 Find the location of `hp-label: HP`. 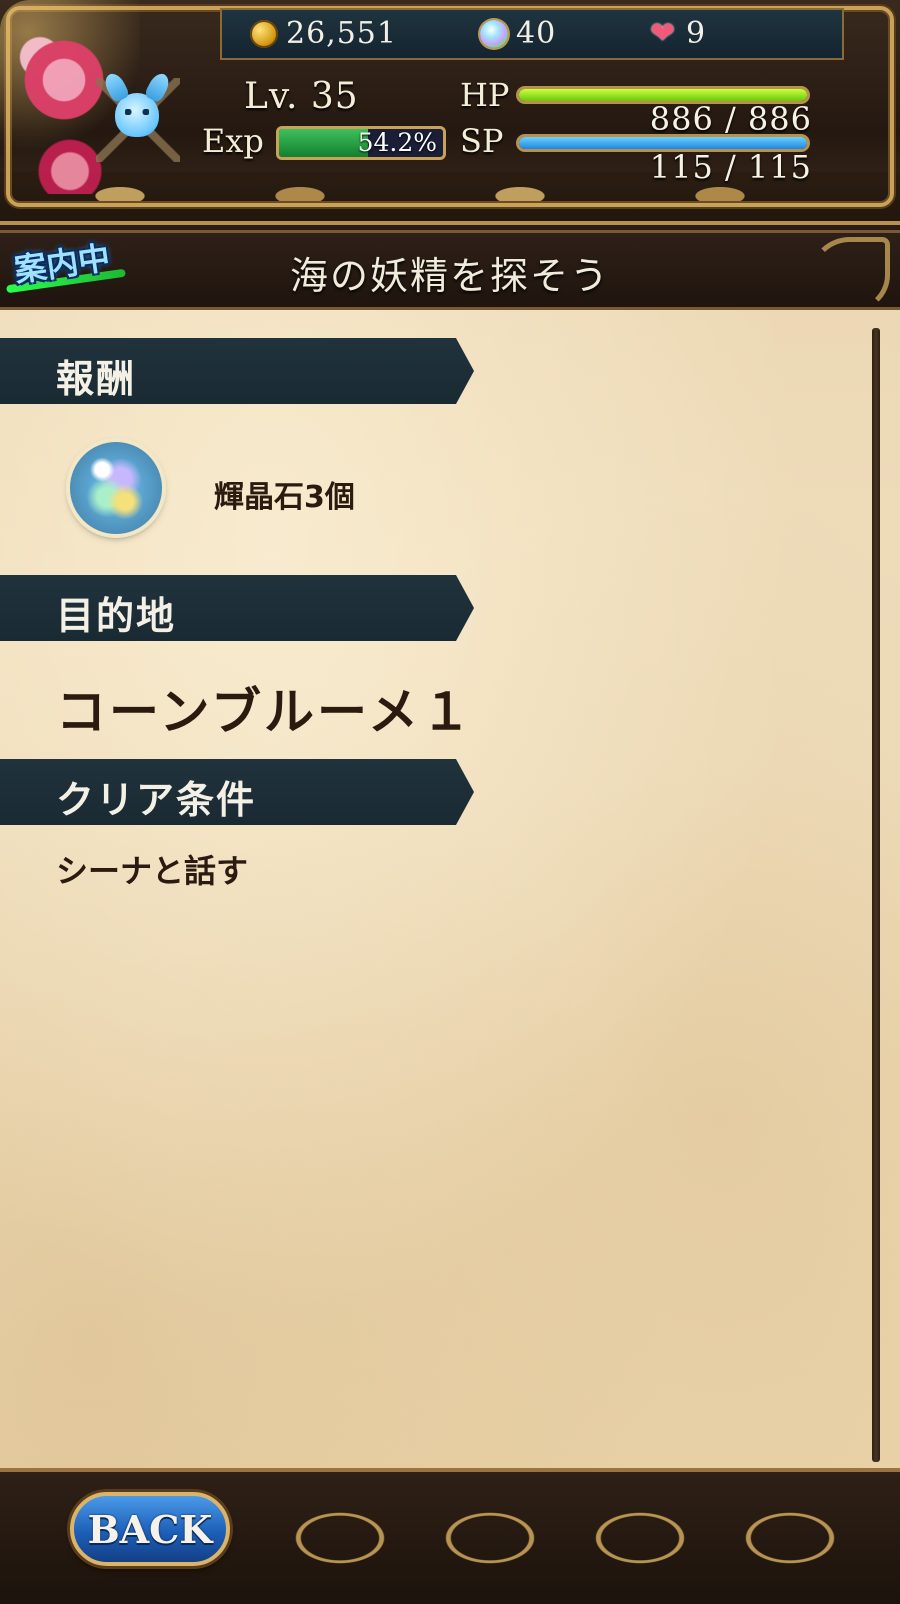

hp-label: HP is located at coordinates (485, 95).